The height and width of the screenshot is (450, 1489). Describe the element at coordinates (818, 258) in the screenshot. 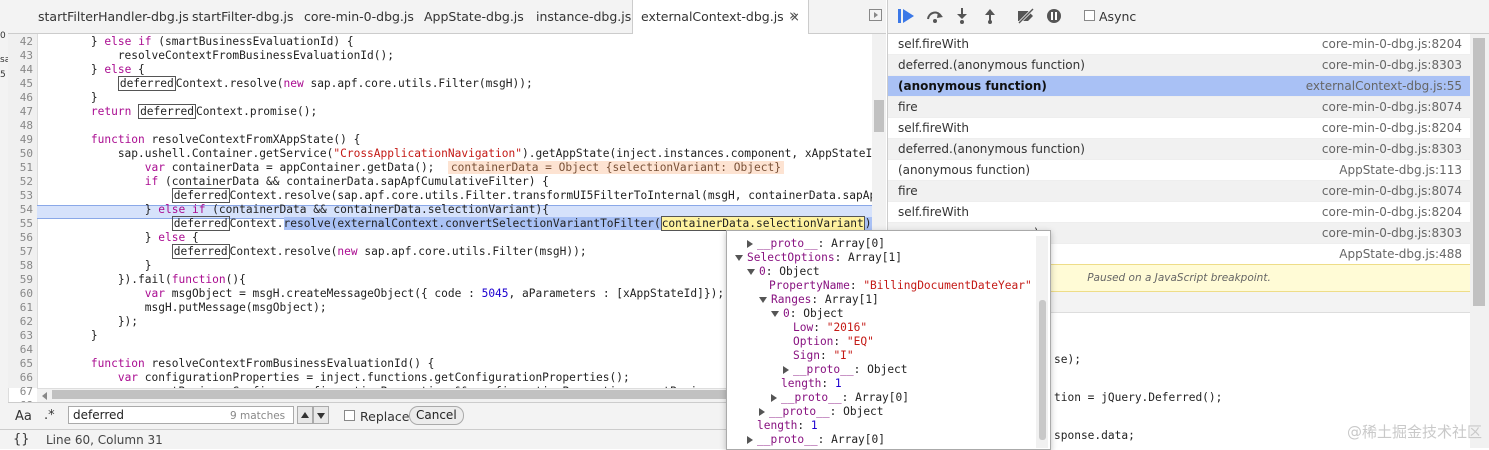

I see `object-property-row: SelectOptions: Array[1]` at that location.